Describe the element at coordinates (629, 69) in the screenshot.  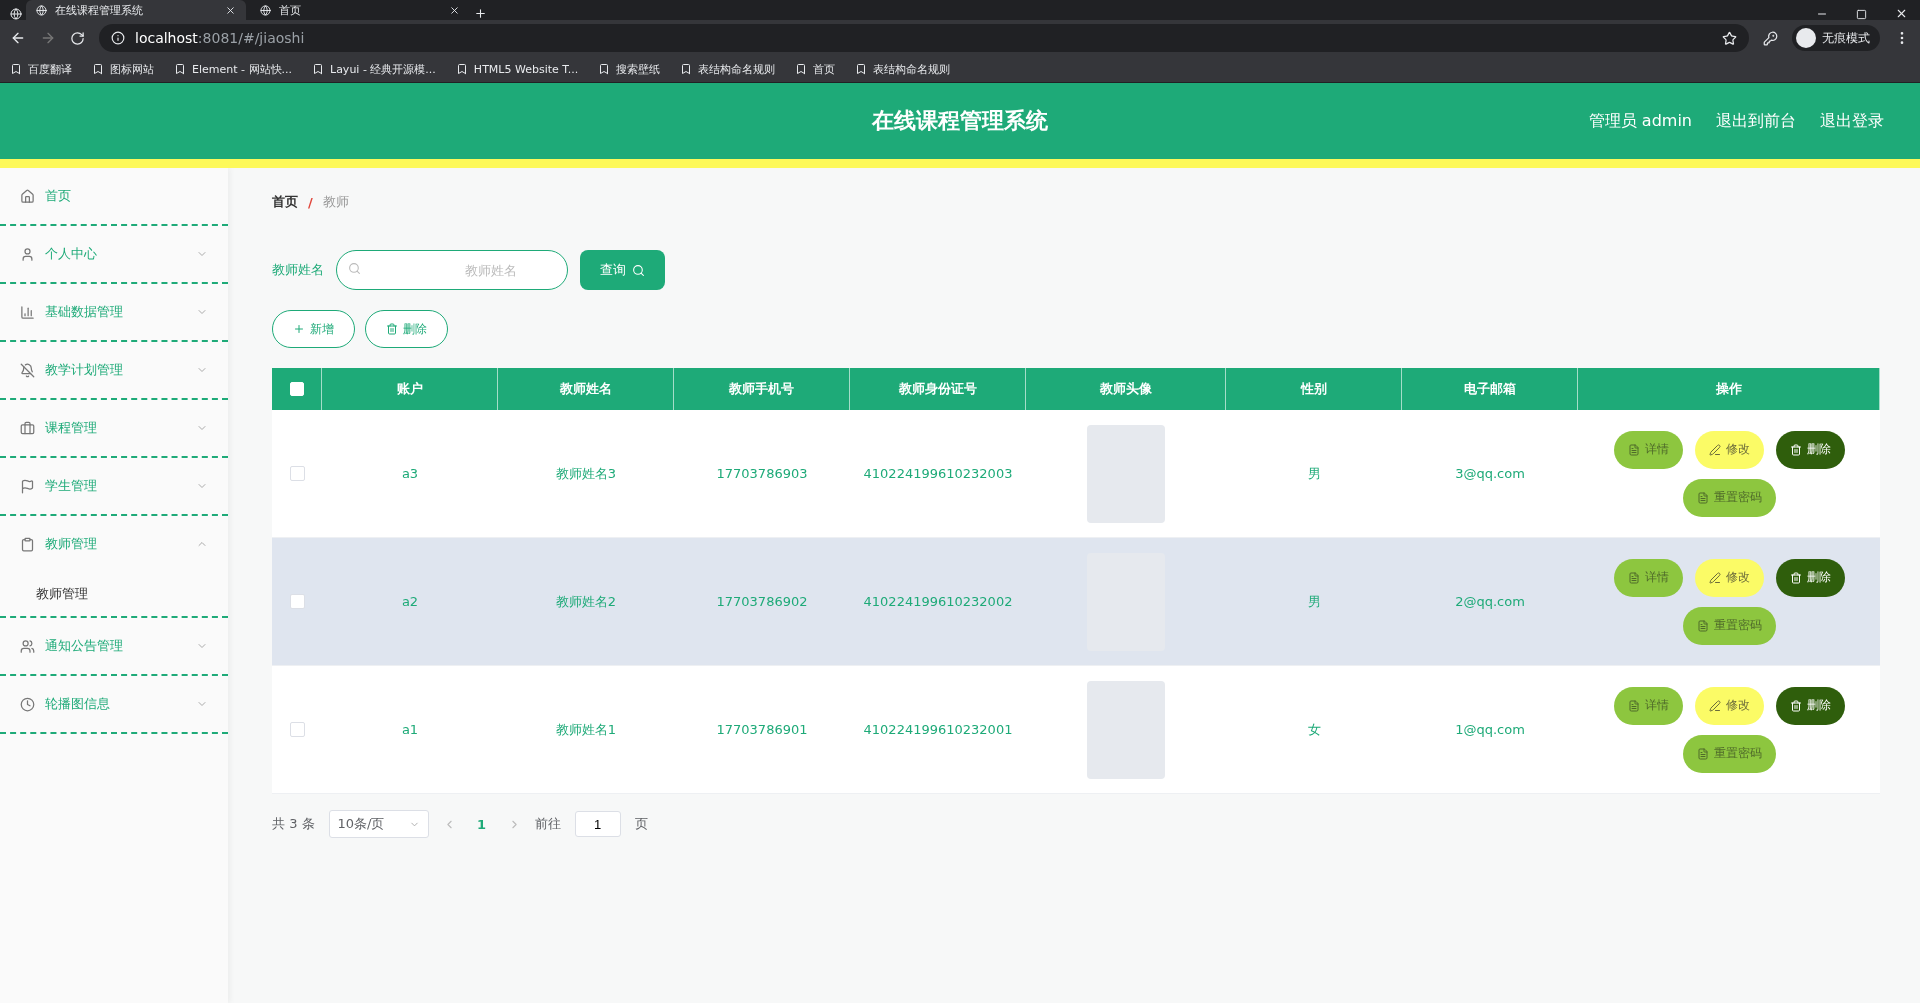
I see `bookmark: 搜索壁纸` at that location.